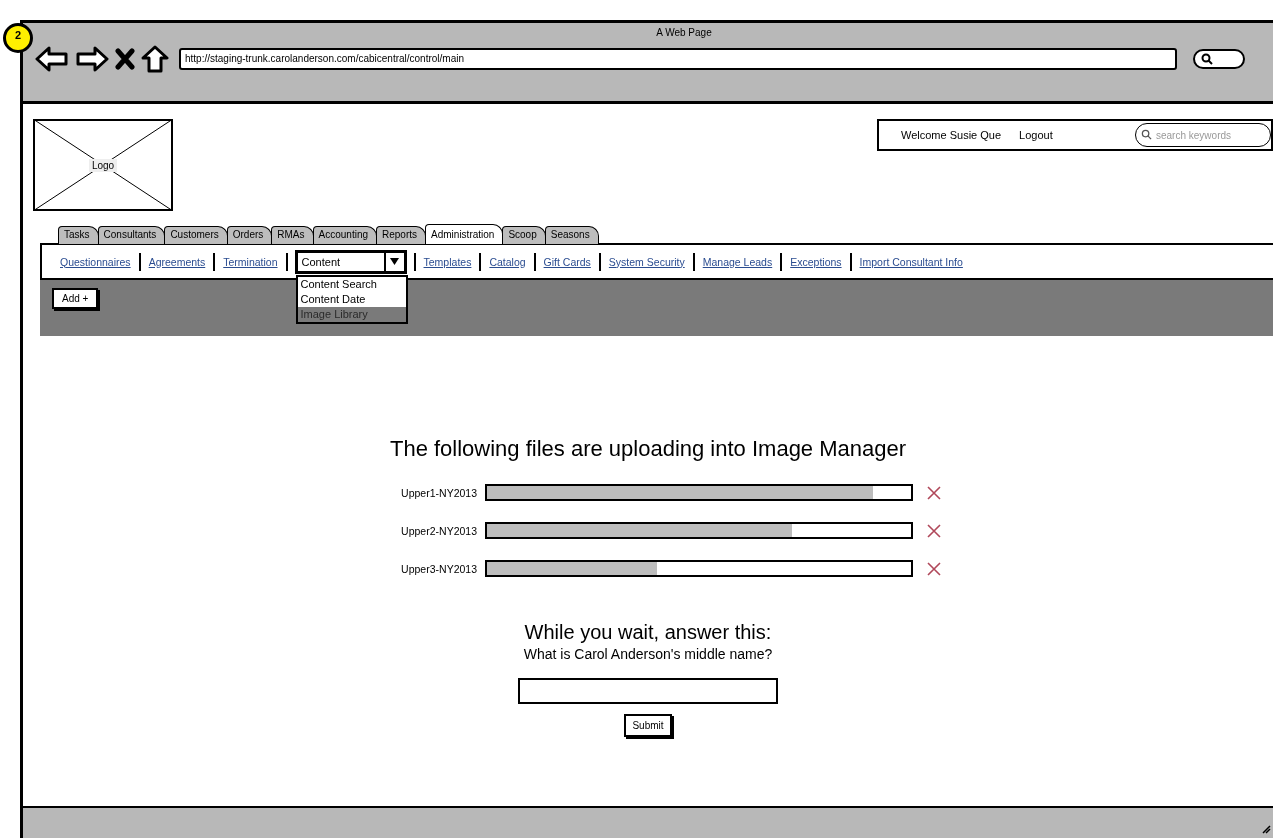  What do you see at coordinates (344, 235) in the screenshot?
I see `tab: Accounting` at bounding box center [344, 235].